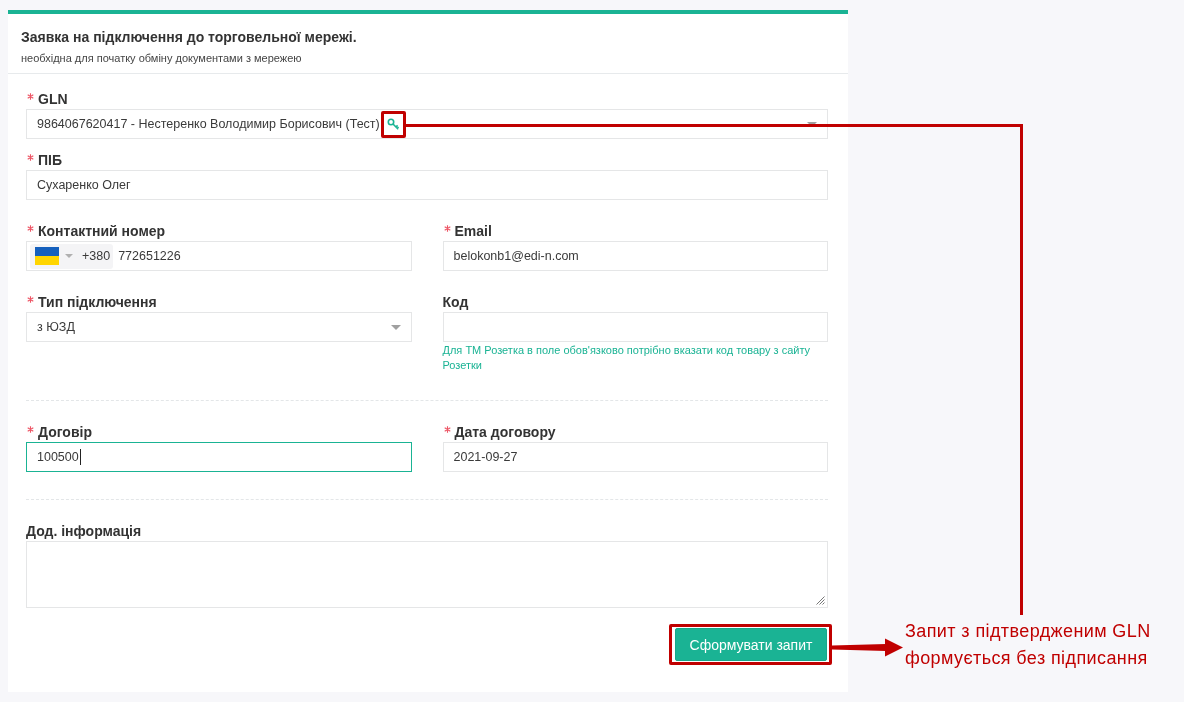 The width and height of the screenshot is (1184, 702). What do you see at coordinates (189, 37) in the screenshot?
I see `form-title: Заявка на підключення до торговельної мережі.` at bounding box center [189, 37].